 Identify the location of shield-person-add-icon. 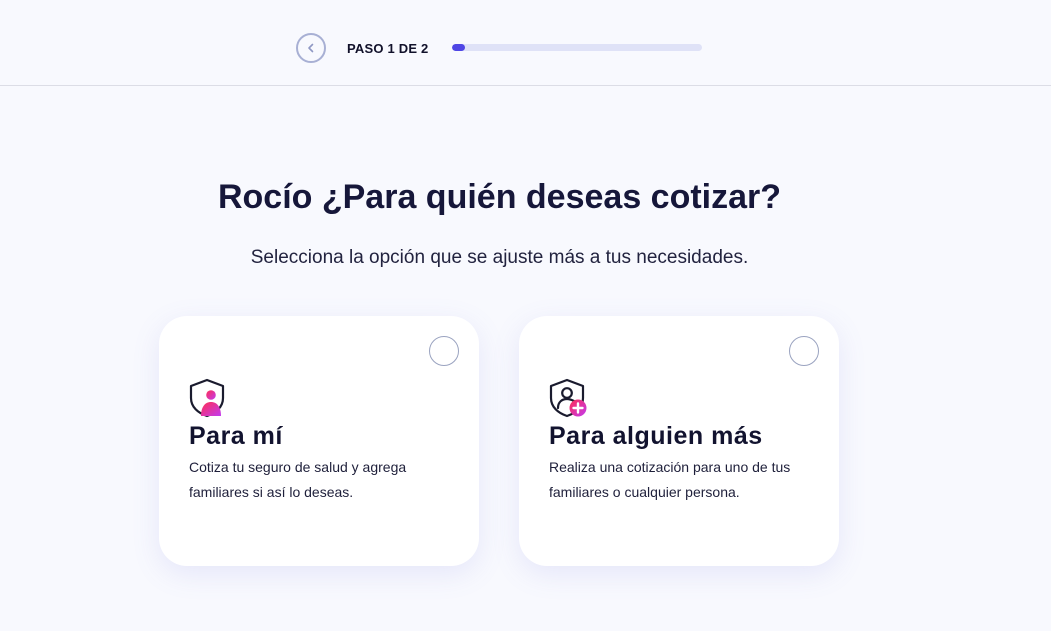
(568, 398).